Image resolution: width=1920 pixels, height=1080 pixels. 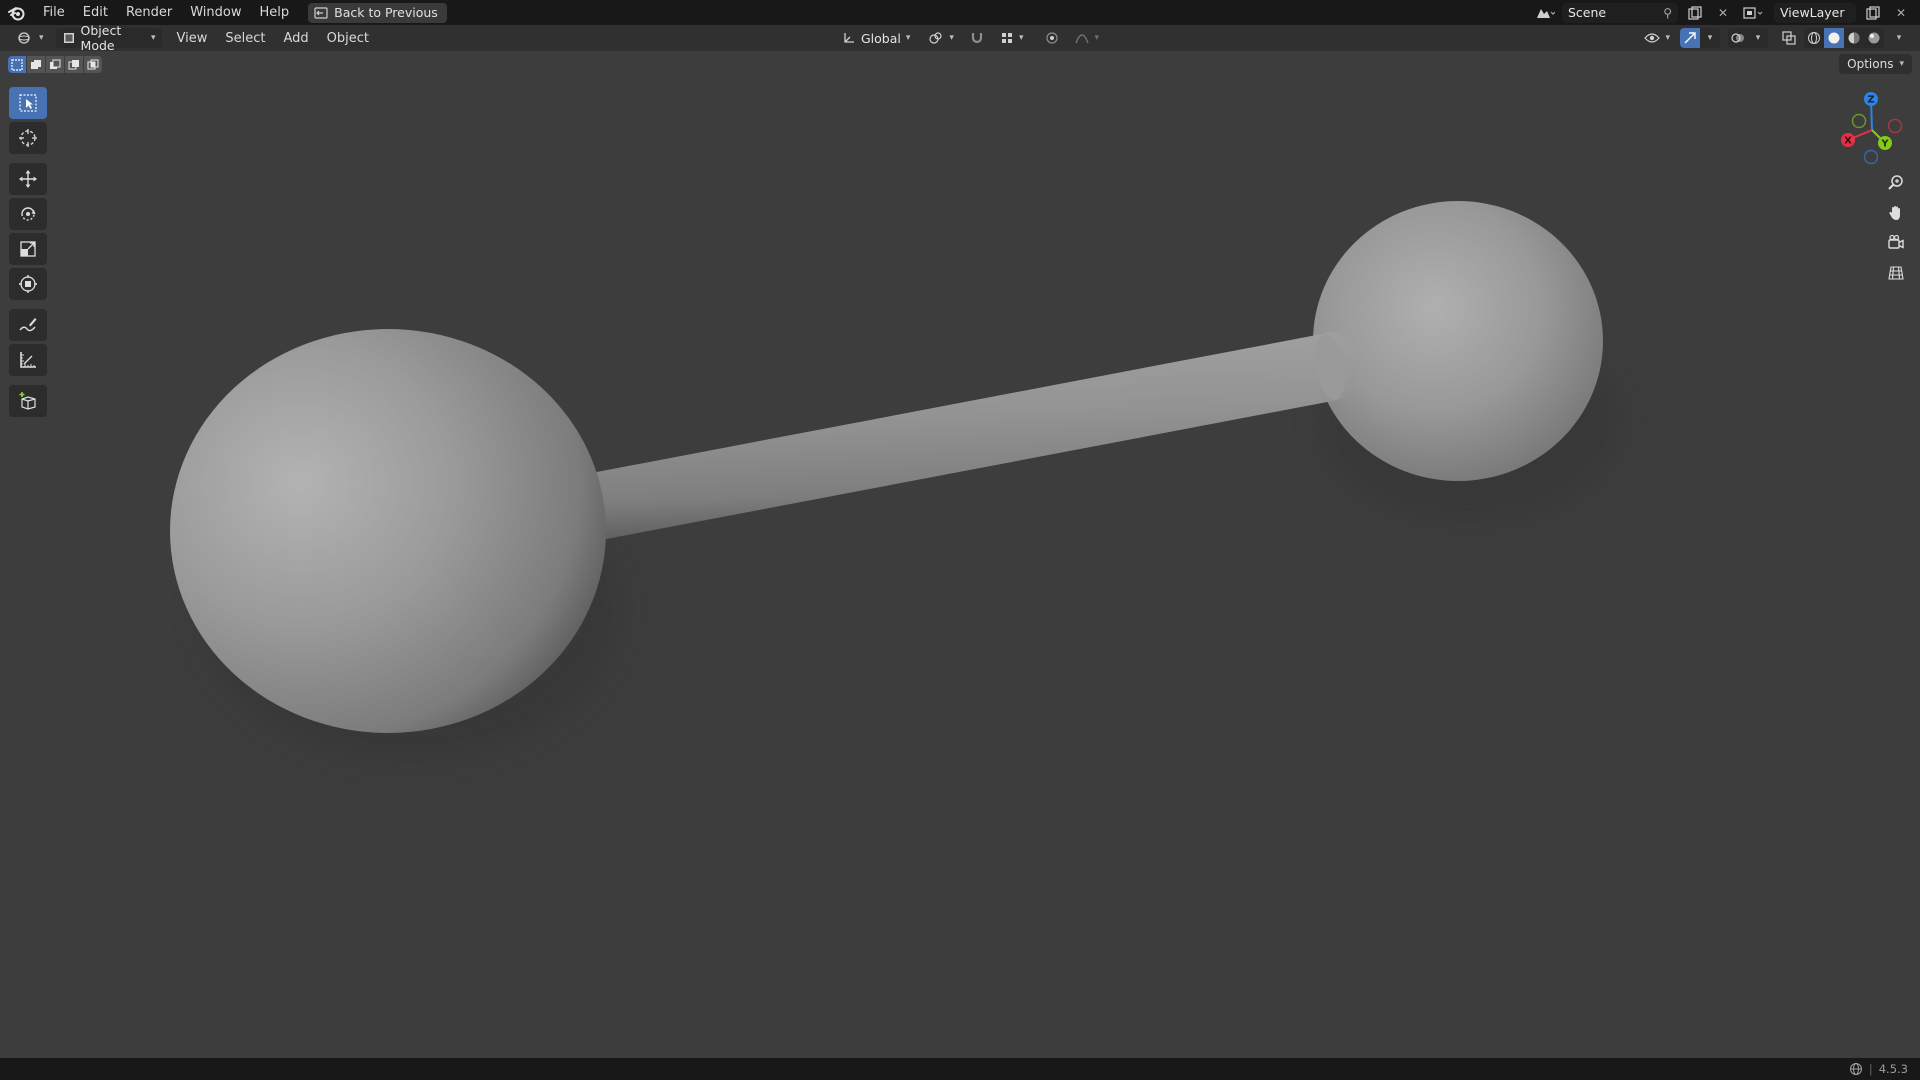 I want to click on transform-orientation-dropdown: Global ▾, so click(x=876, y=38).